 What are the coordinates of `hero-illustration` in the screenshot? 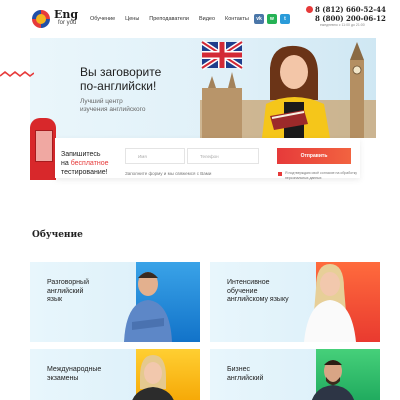 It's located at (288, 88).